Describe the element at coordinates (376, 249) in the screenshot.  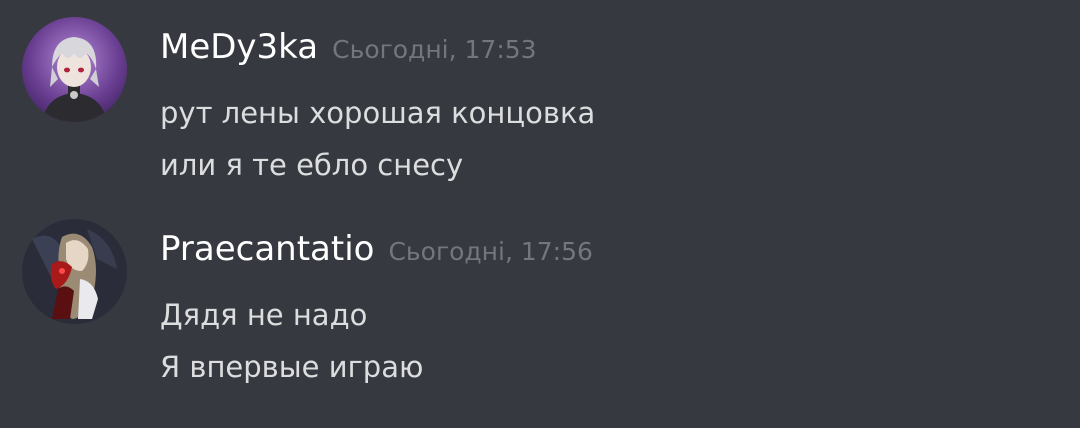
I see `message-header: Praecantatio Сьогодні, 17:56` at that location.